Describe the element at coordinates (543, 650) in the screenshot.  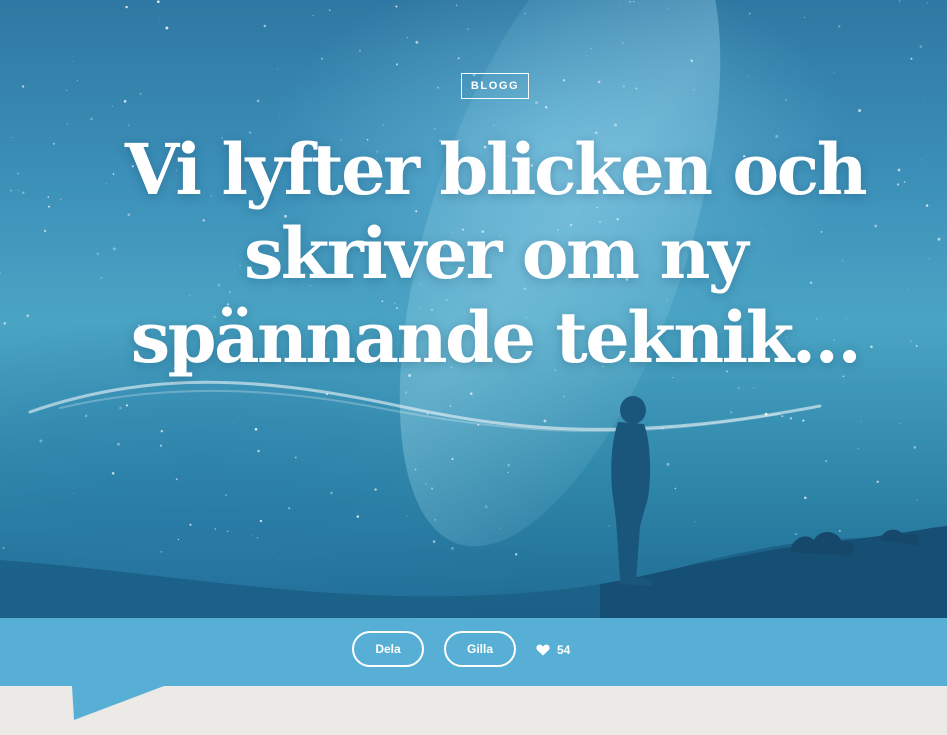
I see `heart-icon` at that location.